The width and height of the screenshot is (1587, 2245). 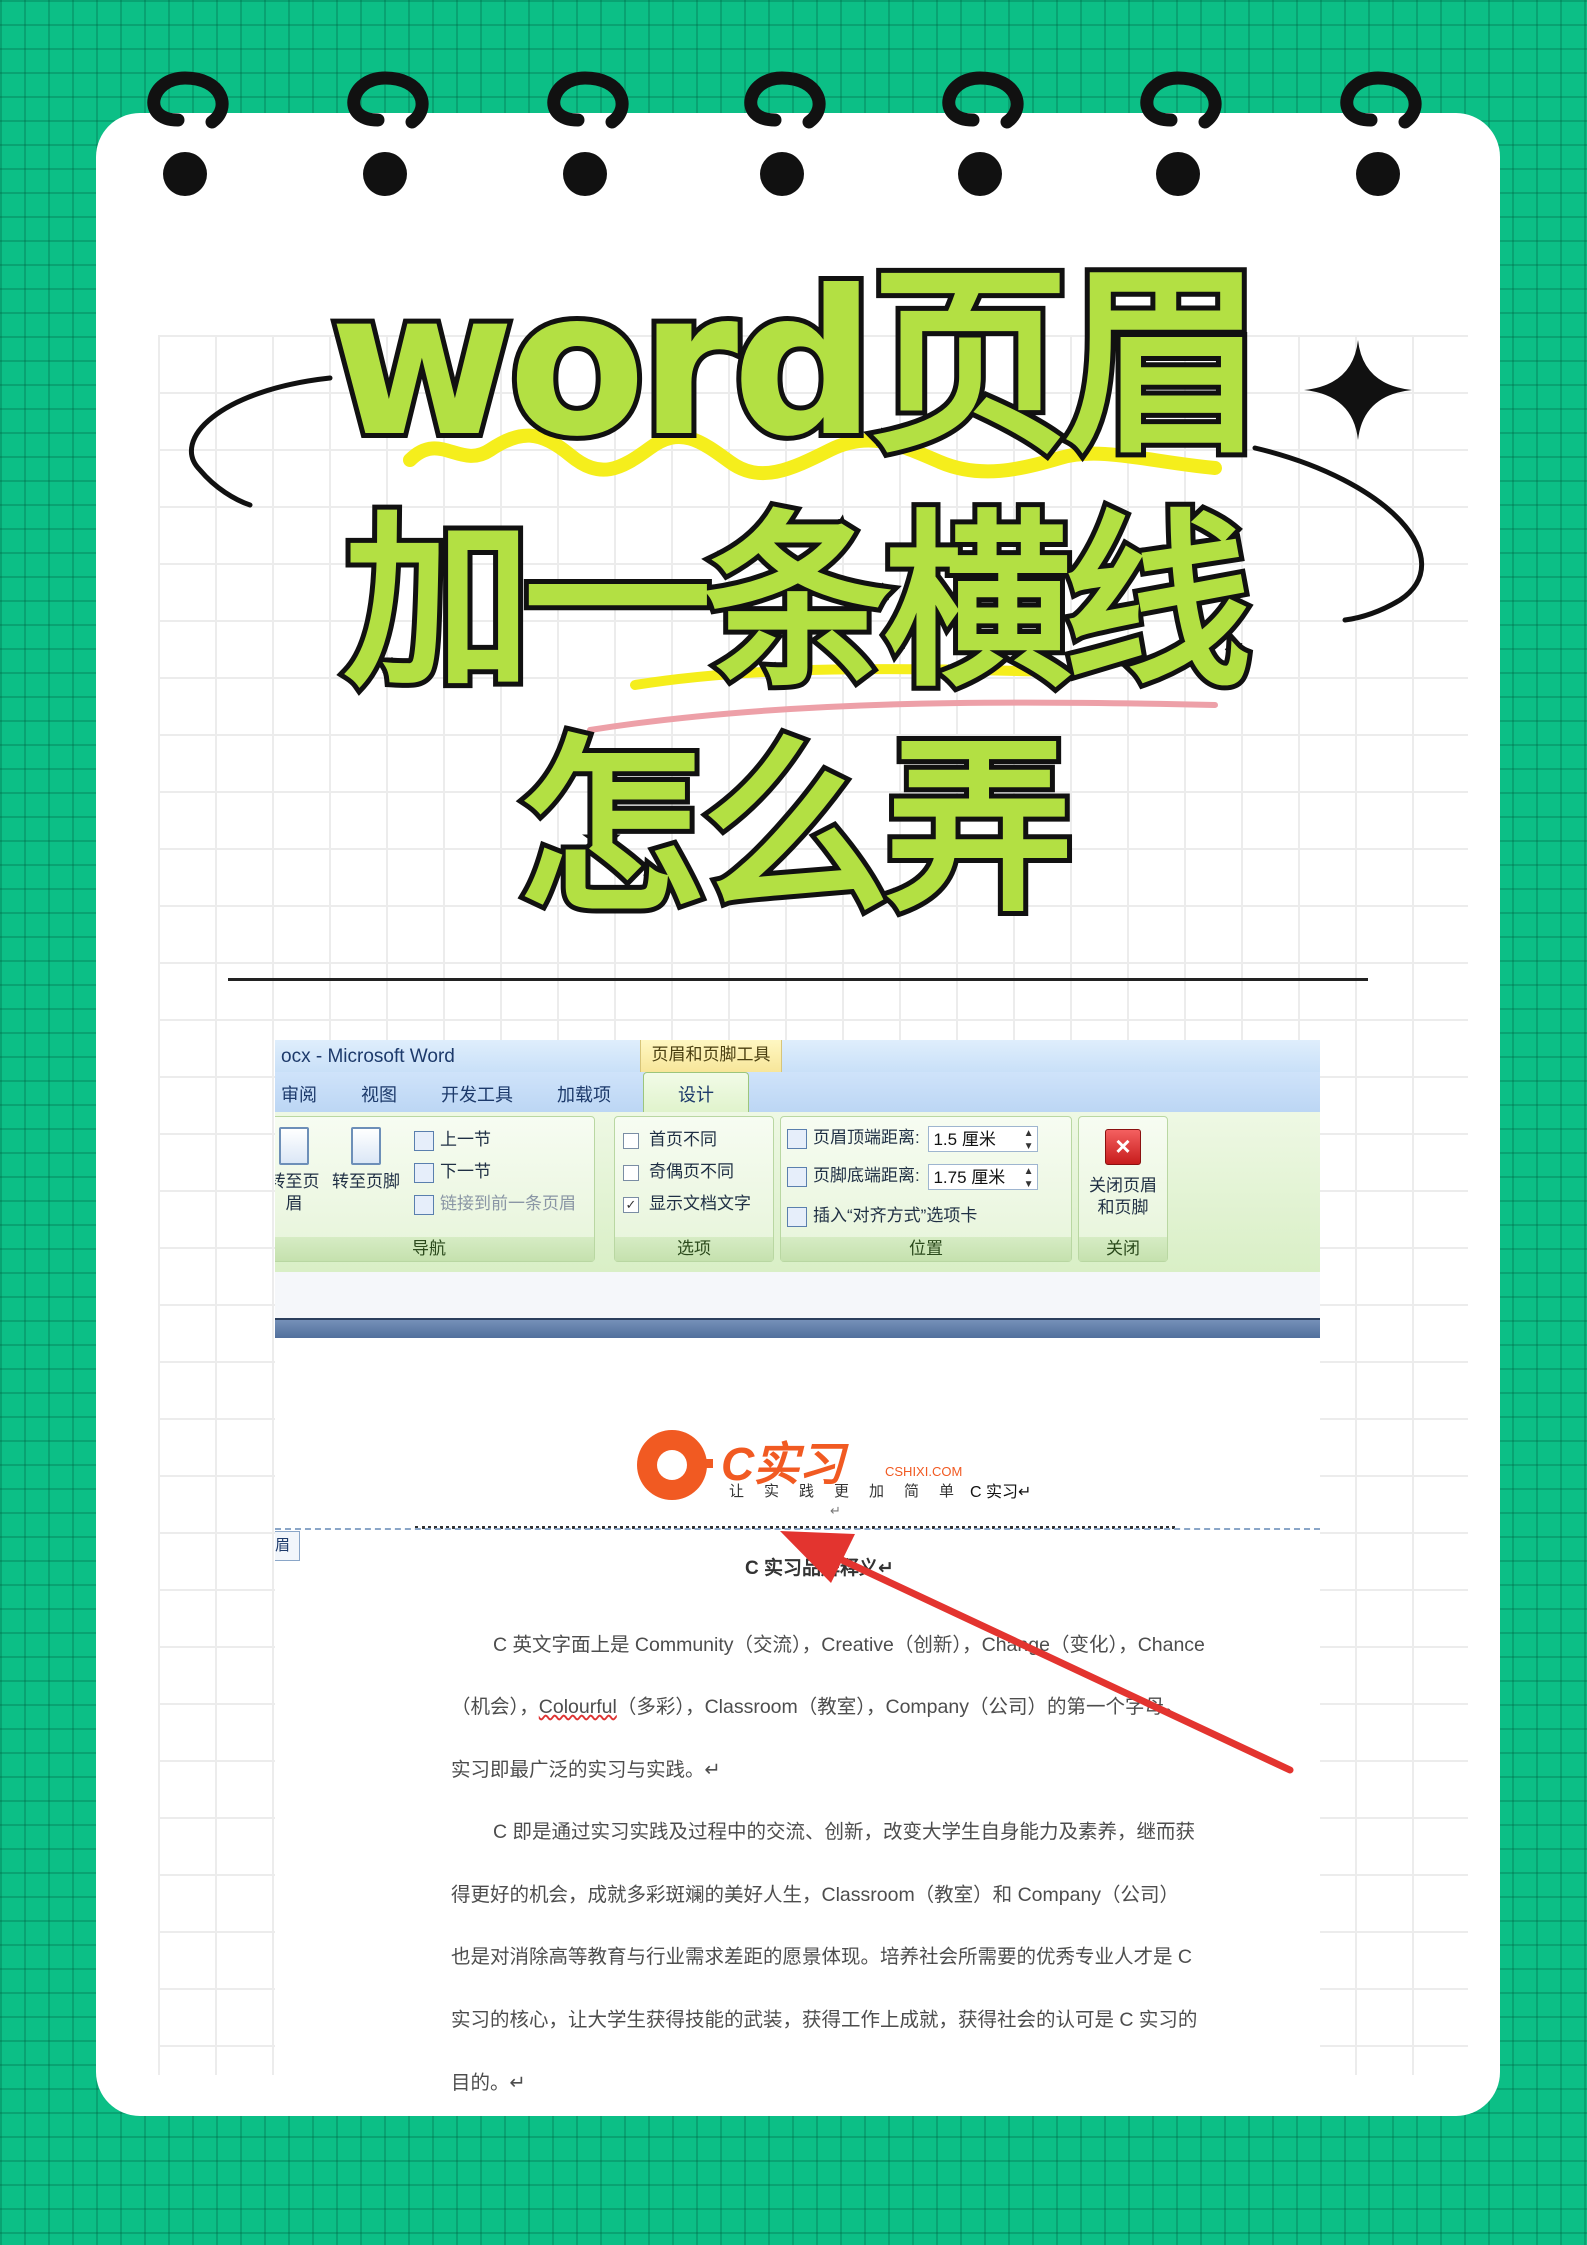 What do you see at coordinates (799, 1473) in the screenshot?
I see `company-logo: C实习 CSHIXI.COM 让实践更加简单` at bounding box center [799, 1473].